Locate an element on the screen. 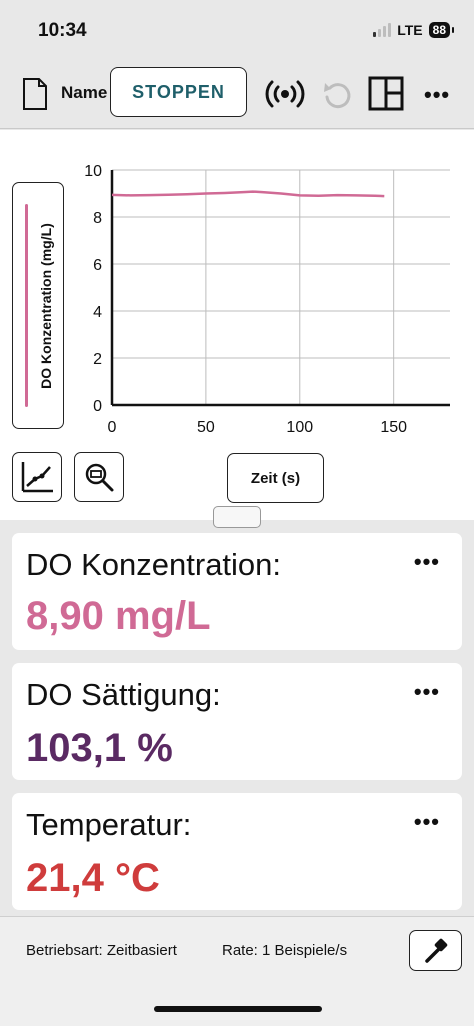  series-line is located at coordinates (248, 194).